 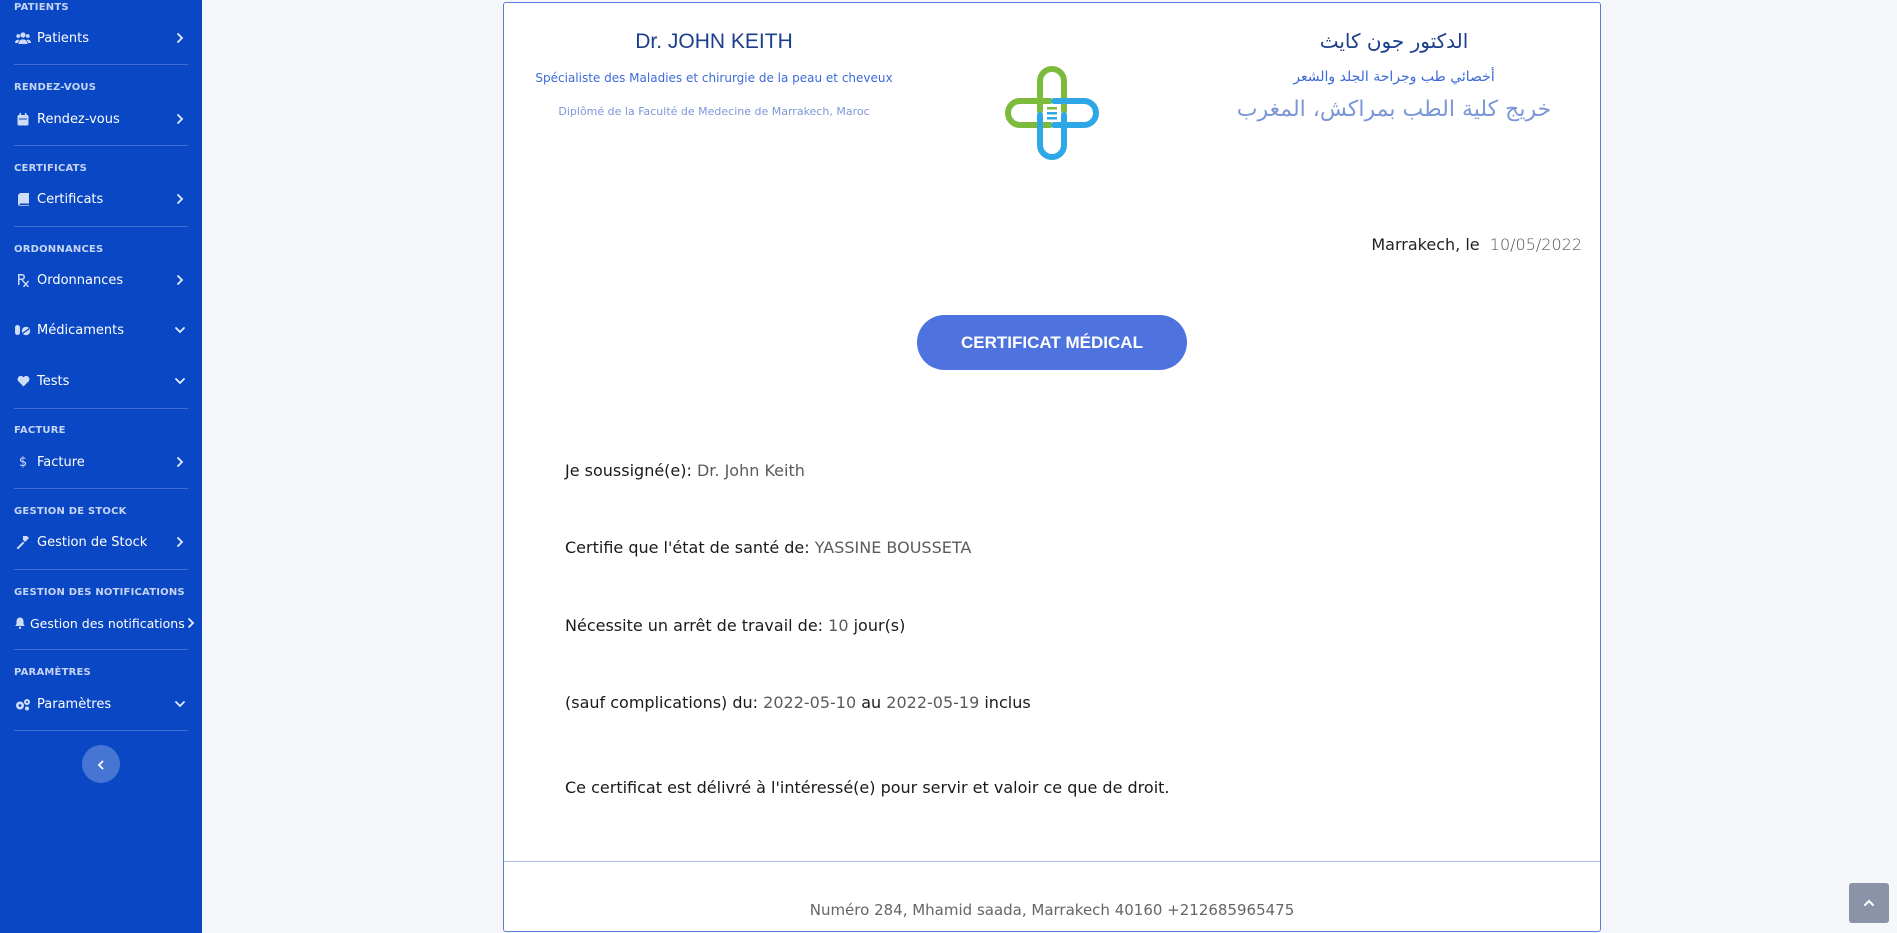 What do you see at coordinates (23, 38) in the screenshot?
I see `users-icon` at bounding box center [23, 38].